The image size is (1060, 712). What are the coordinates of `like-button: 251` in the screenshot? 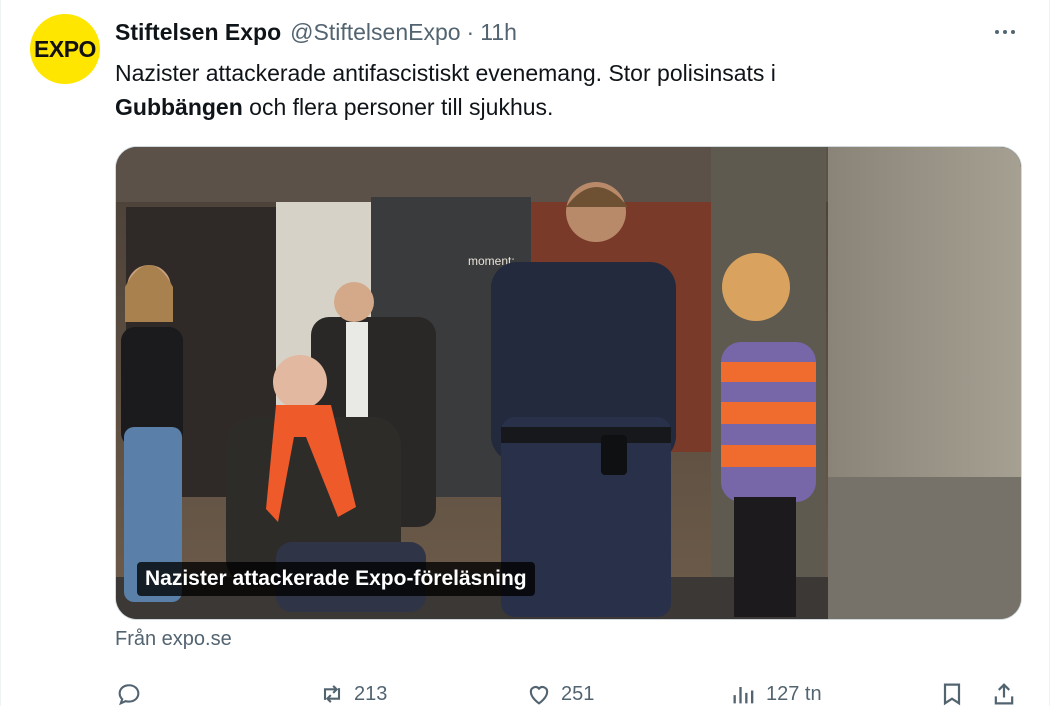 It's located at (559, 694).